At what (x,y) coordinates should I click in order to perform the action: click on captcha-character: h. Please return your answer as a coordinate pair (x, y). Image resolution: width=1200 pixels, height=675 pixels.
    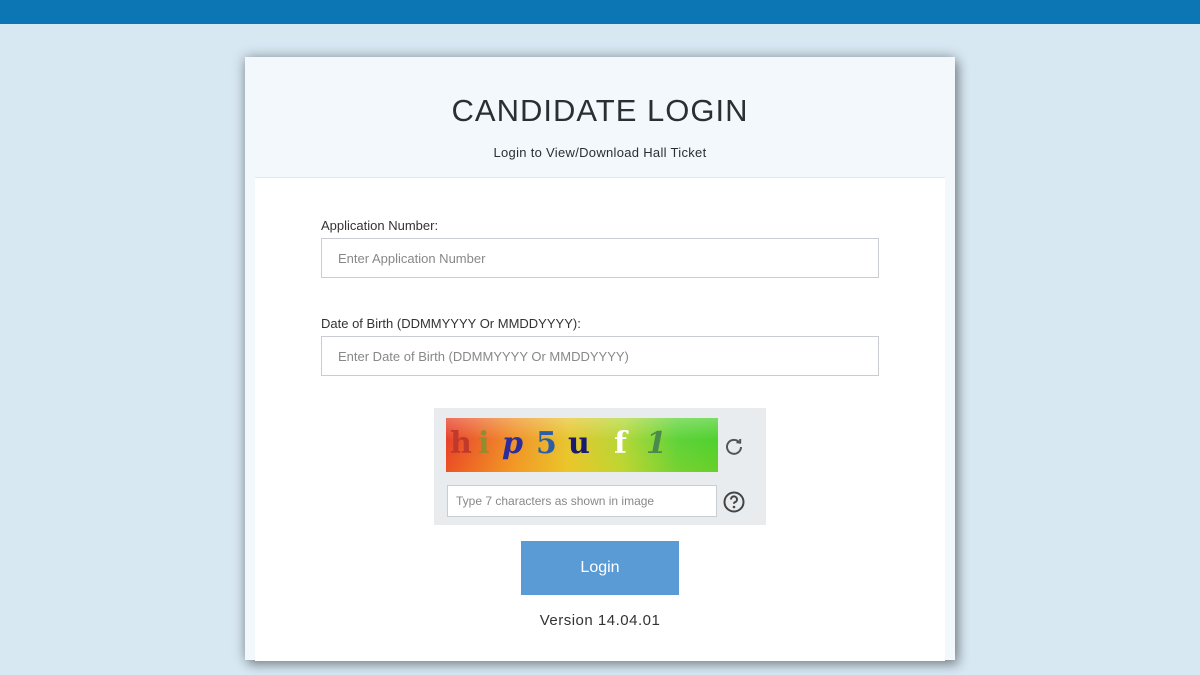
    Looking at the image, I should click on (461, 443).